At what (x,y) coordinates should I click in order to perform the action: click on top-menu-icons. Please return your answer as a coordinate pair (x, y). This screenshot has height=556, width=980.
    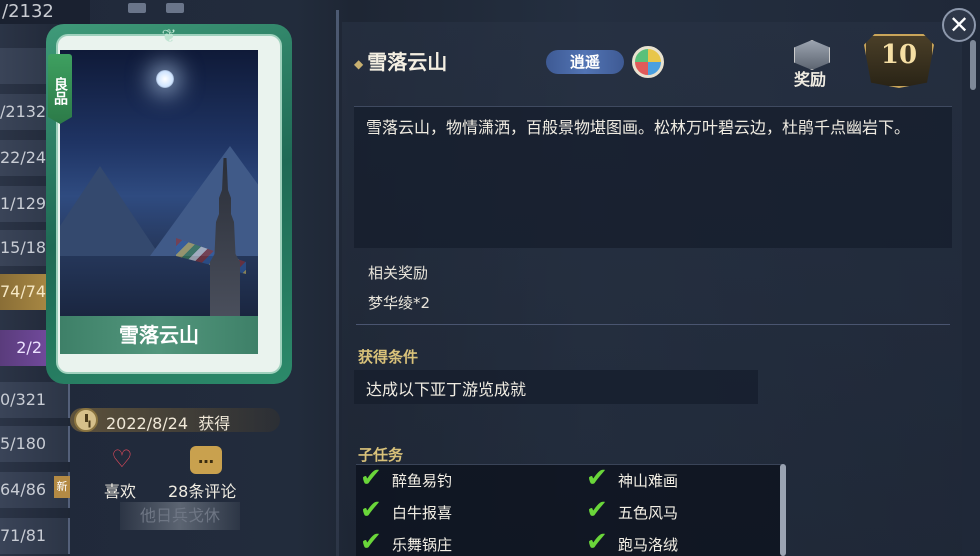
    Looking at the image, I should click on (168, 7).